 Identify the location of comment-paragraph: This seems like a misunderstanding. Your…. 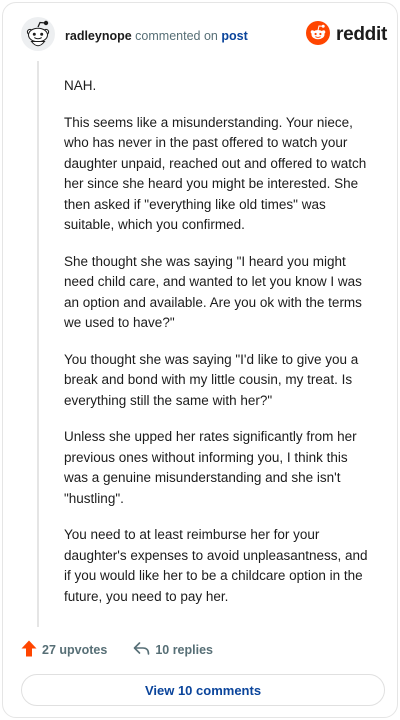
(215, 173).